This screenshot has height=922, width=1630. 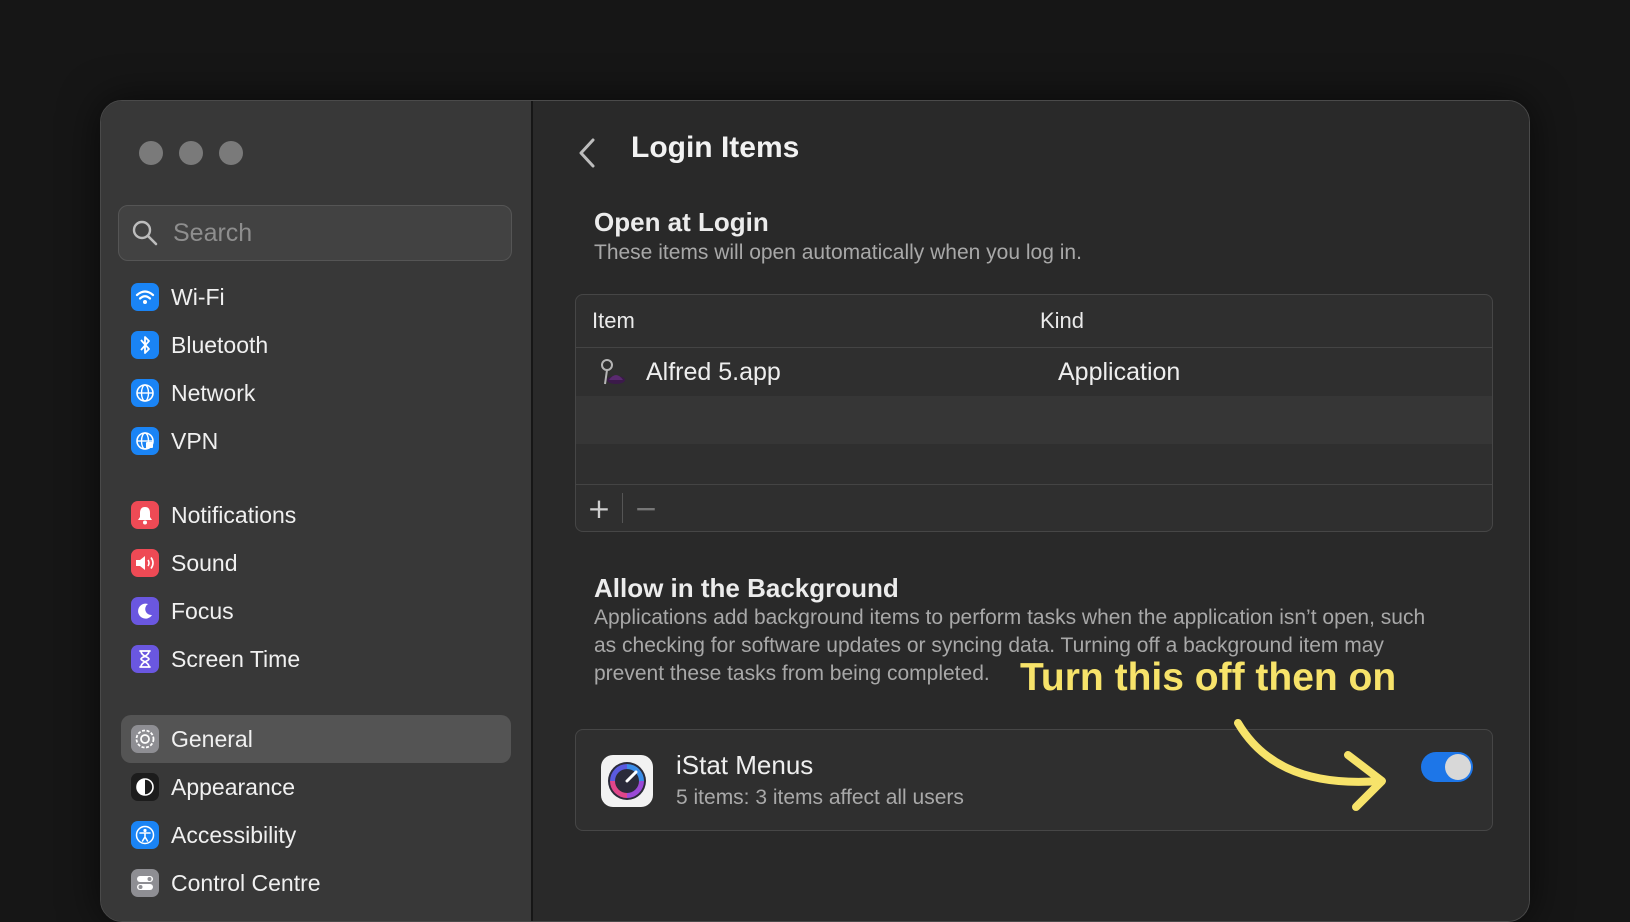 What do you see at coordinates (316, 659) in the screenshot?
I see `sidebar-item-screen-time: Screen Time` at bounding box center [316, 659].